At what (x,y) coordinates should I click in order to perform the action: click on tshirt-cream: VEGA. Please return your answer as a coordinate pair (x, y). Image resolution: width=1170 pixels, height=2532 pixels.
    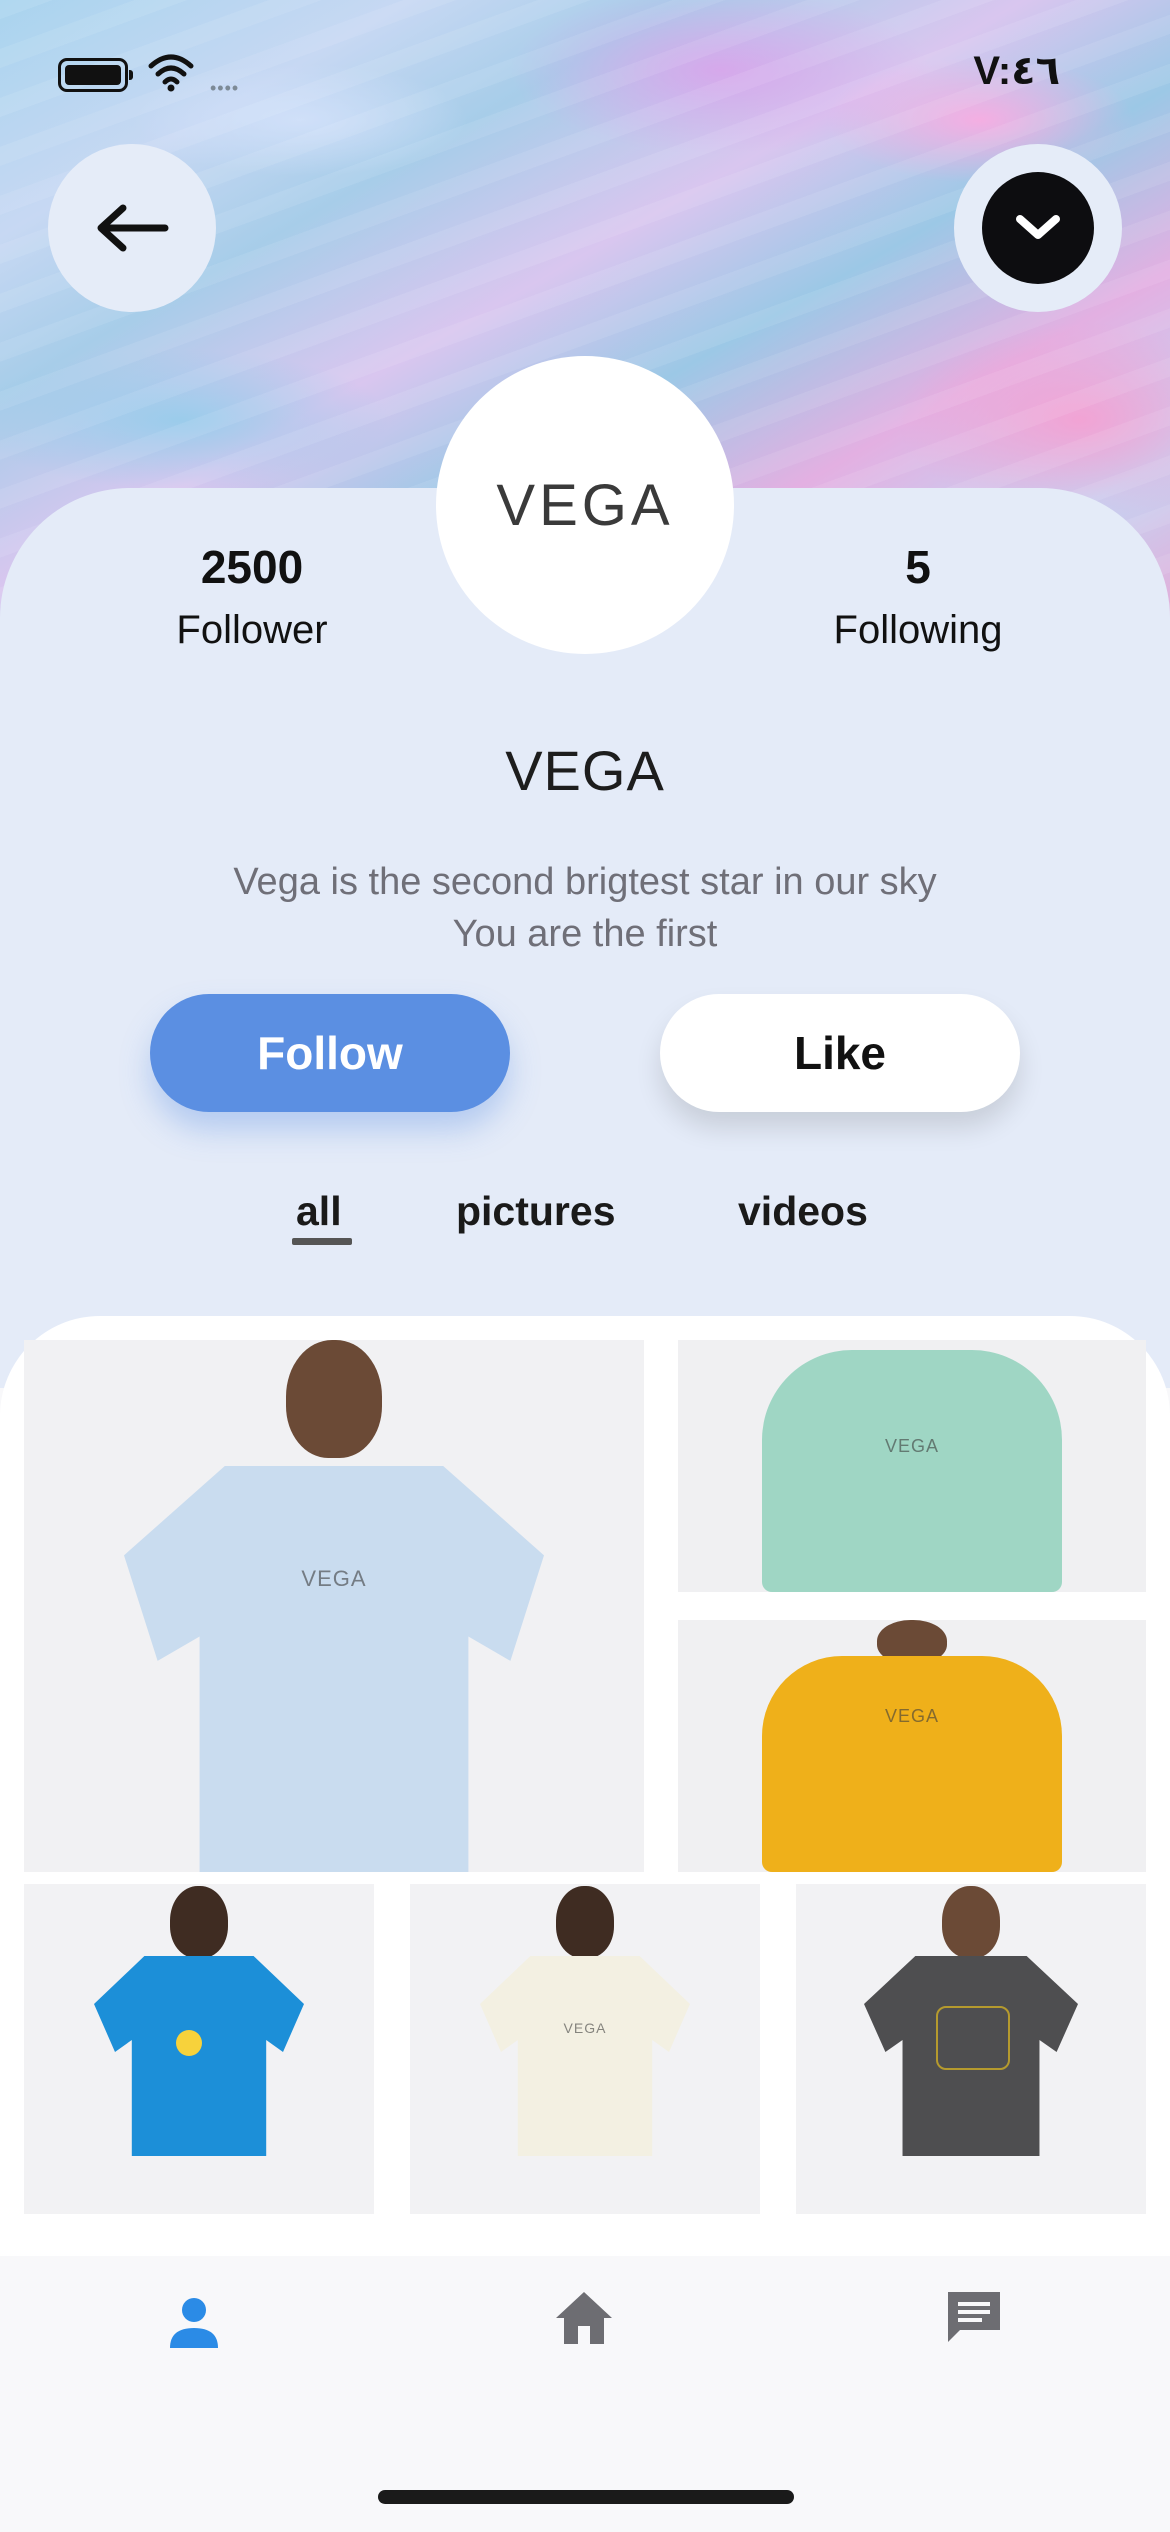
    Looking at the image, I should click on (585, 2056).